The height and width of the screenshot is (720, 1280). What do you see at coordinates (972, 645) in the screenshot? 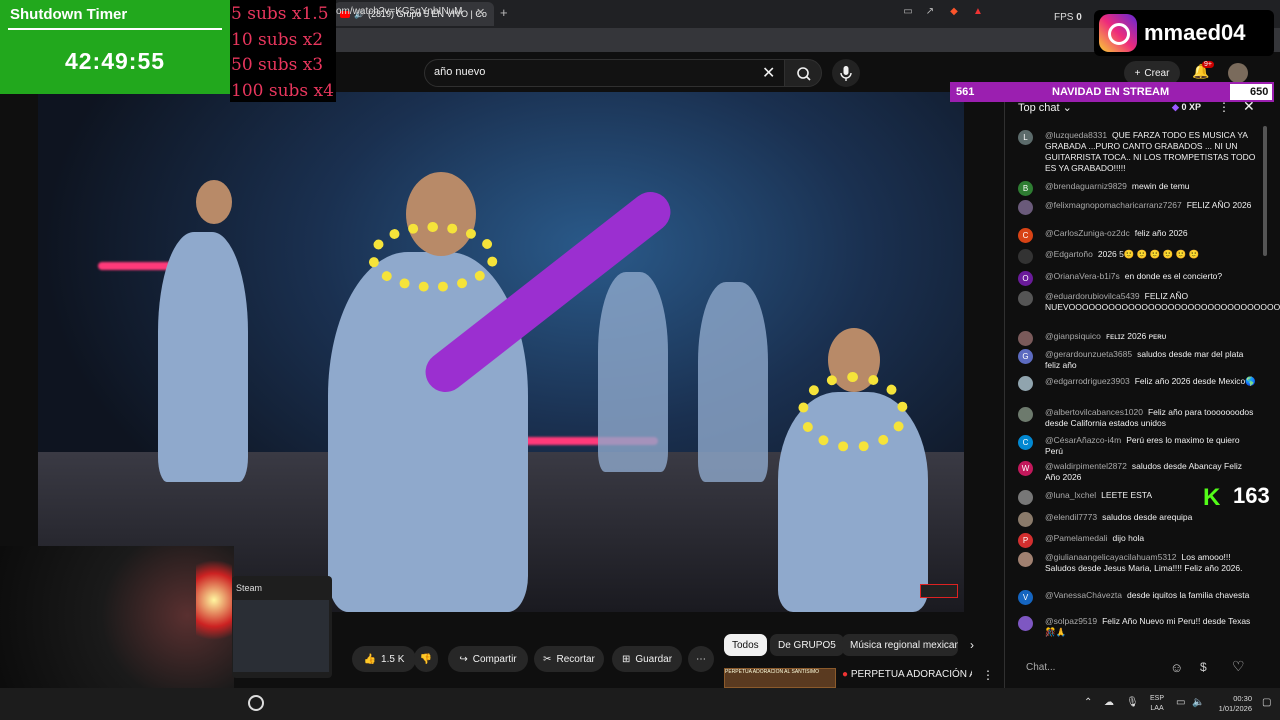
I see `chevron-right-icon: ›` at bounding box center [972, 645].